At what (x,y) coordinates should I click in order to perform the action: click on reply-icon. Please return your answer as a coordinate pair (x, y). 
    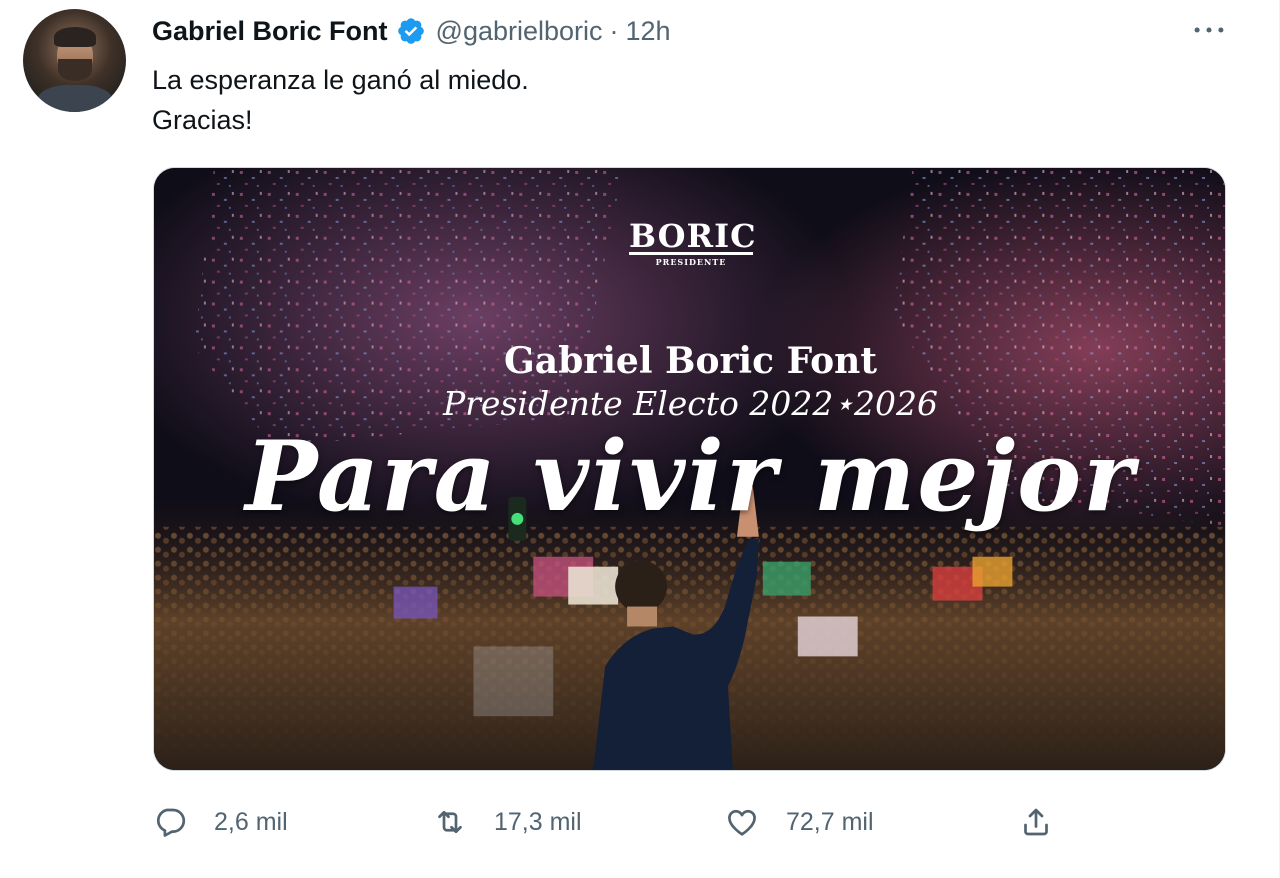
    Looking at the image, I should click on (170, 822).